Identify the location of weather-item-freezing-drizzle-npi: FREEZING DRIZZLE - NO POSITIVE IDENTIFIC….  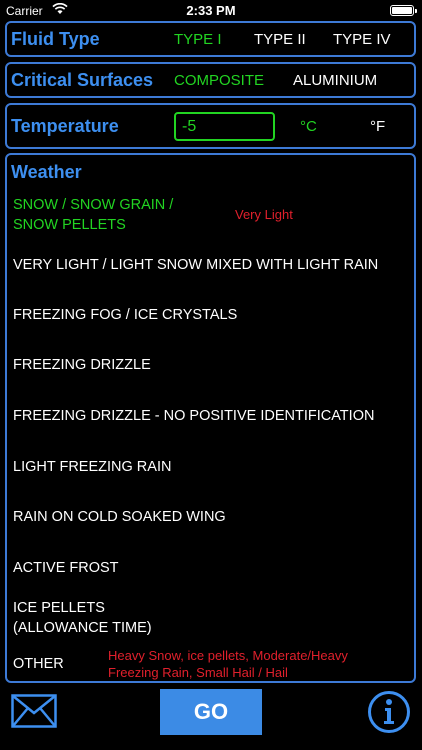
(213, 416).